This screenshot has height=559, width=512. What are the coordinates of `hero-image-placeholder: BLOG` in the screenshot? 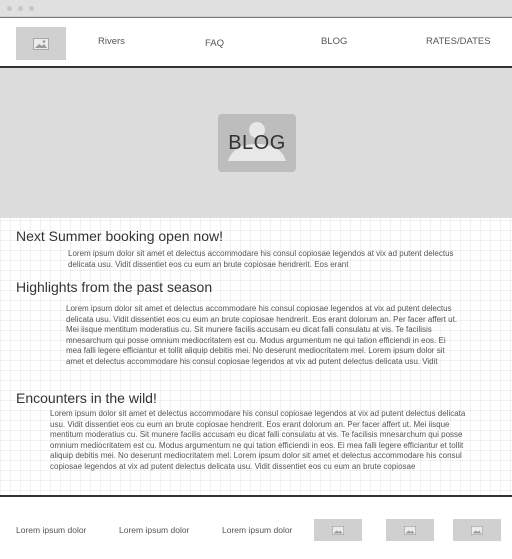 It's located at (257, 143).